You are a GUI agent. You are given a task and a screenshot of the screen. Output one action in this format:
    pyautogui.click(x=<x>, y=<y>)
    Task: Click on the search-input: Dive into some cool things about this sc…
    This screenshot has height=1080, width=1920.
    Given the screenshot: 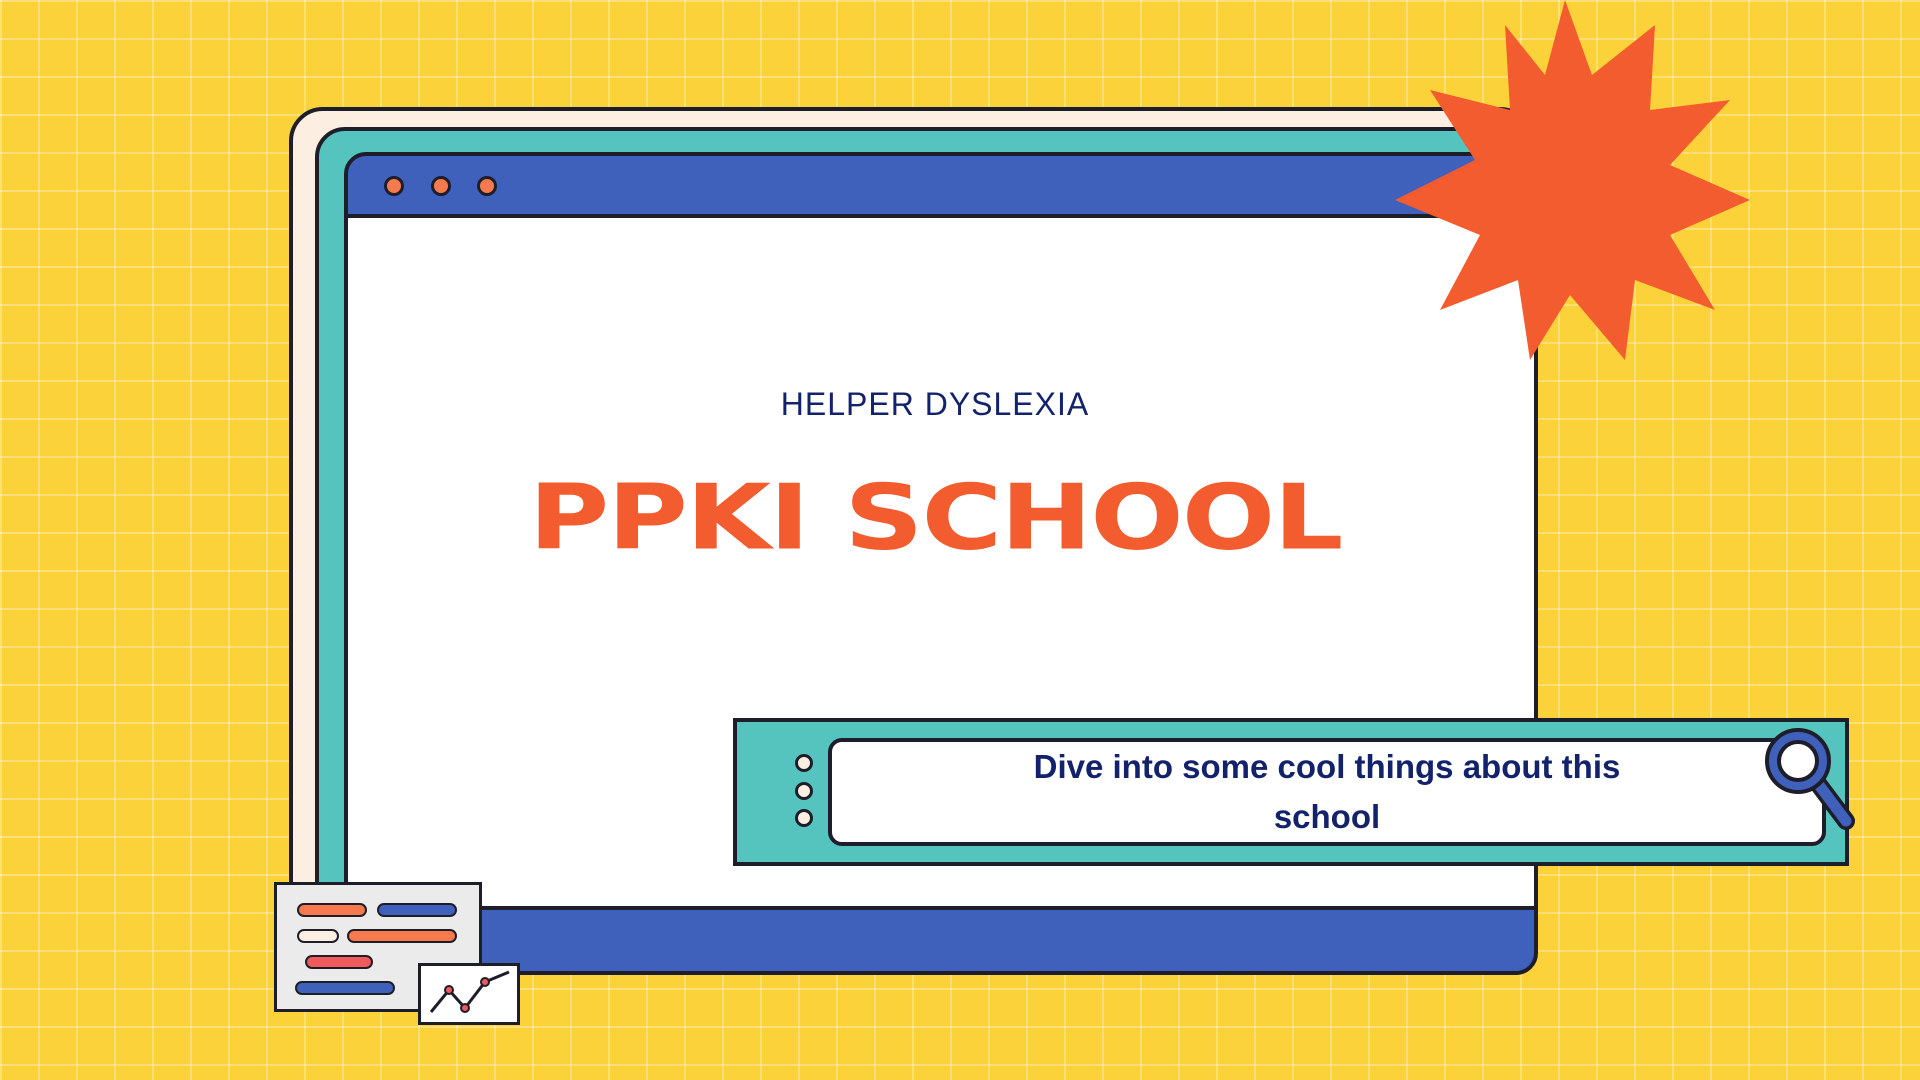 What is the action you would take?
    pyautogui.click(x=1327, y=792)
    